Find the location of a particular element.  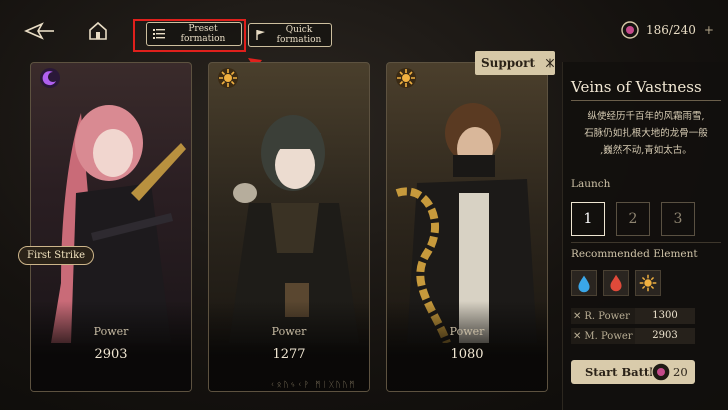

stamina-cost-icon is located at coordinates (661, 372).